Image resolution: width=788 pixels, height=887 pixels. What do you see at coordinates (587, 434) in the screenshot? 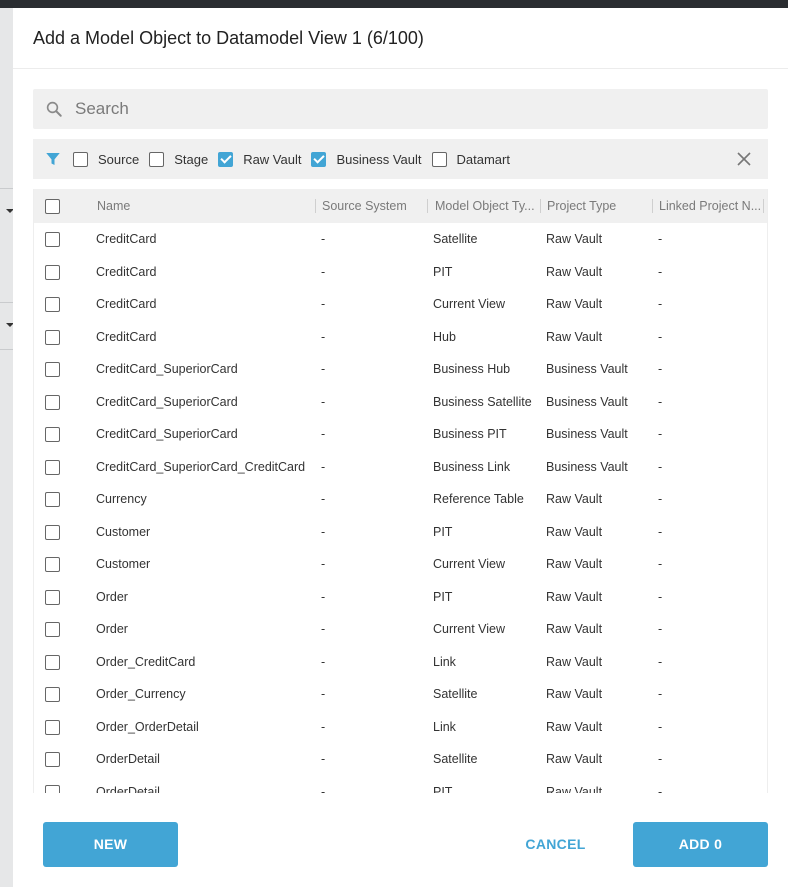
I see `table-cell: Business Vault` at bounding box center [587, 434].